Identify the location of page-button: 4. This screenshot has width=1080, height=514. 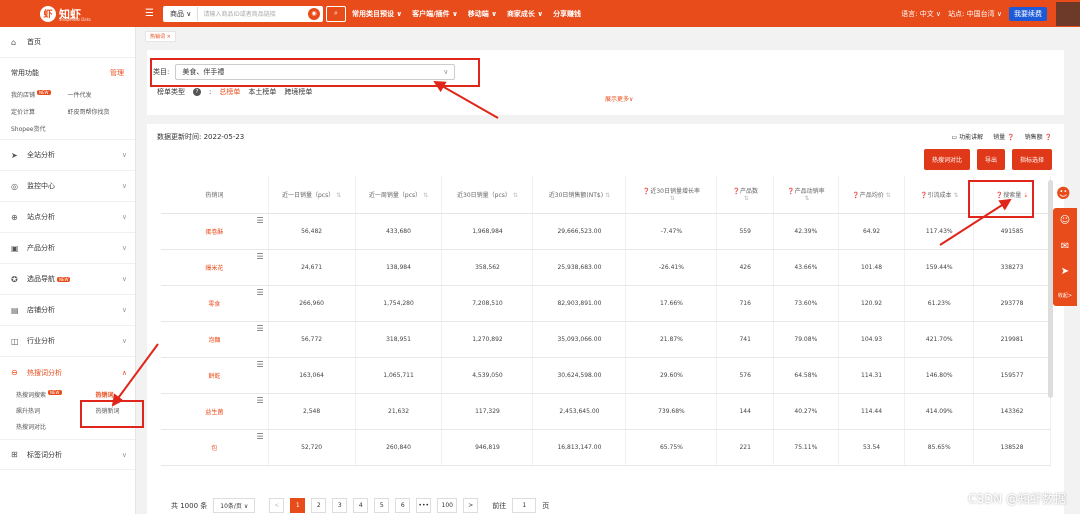
(361, 505).